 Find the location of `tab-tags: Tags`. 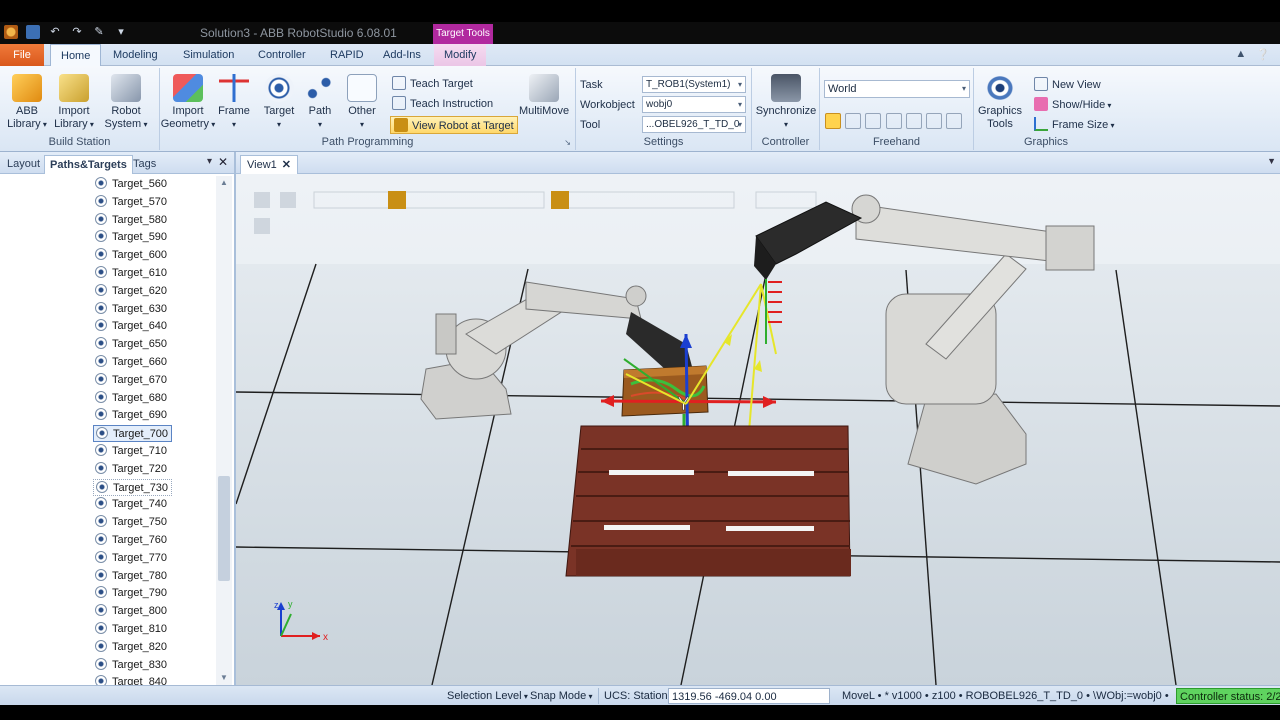

tab-tags: Tags is located at coordinates (144, 164).